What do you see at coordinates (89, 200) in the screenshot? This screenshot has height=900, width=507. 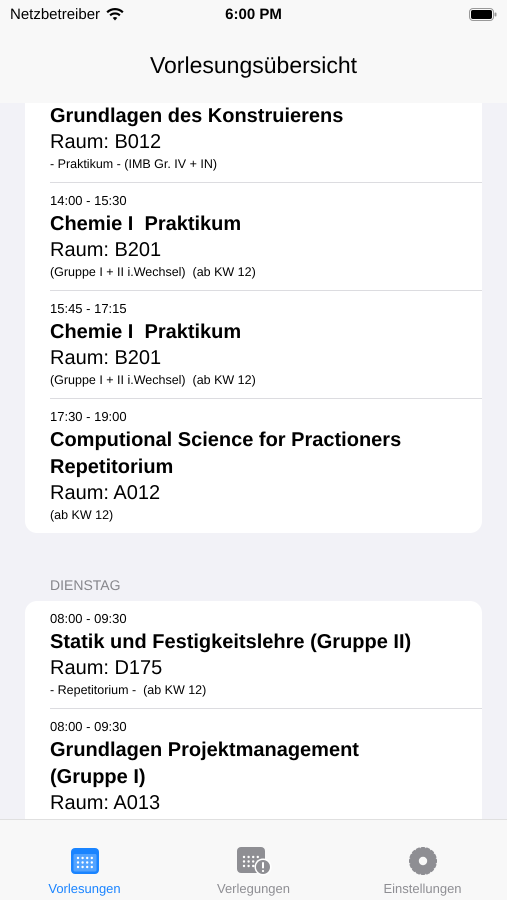 I see `lecture-time: 14:00 - 15:30` at bounding box center [89, 200].